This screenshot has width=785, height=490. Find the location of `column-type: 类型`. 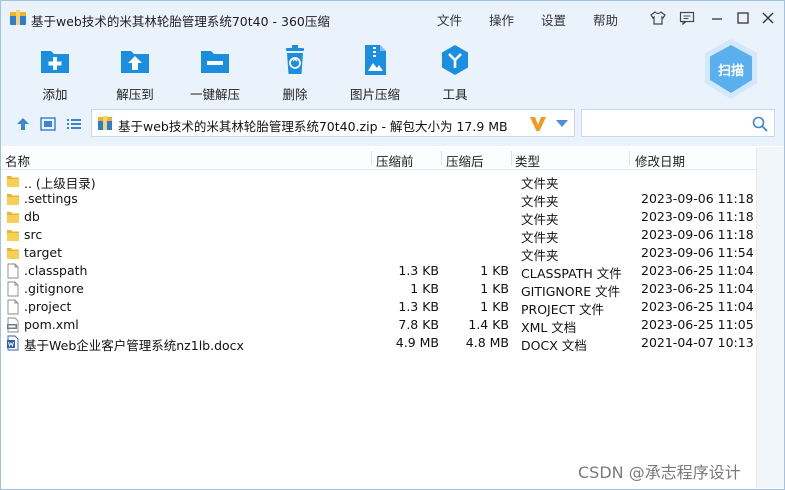

column-type: 类型 is located at coordinates (527, 160).